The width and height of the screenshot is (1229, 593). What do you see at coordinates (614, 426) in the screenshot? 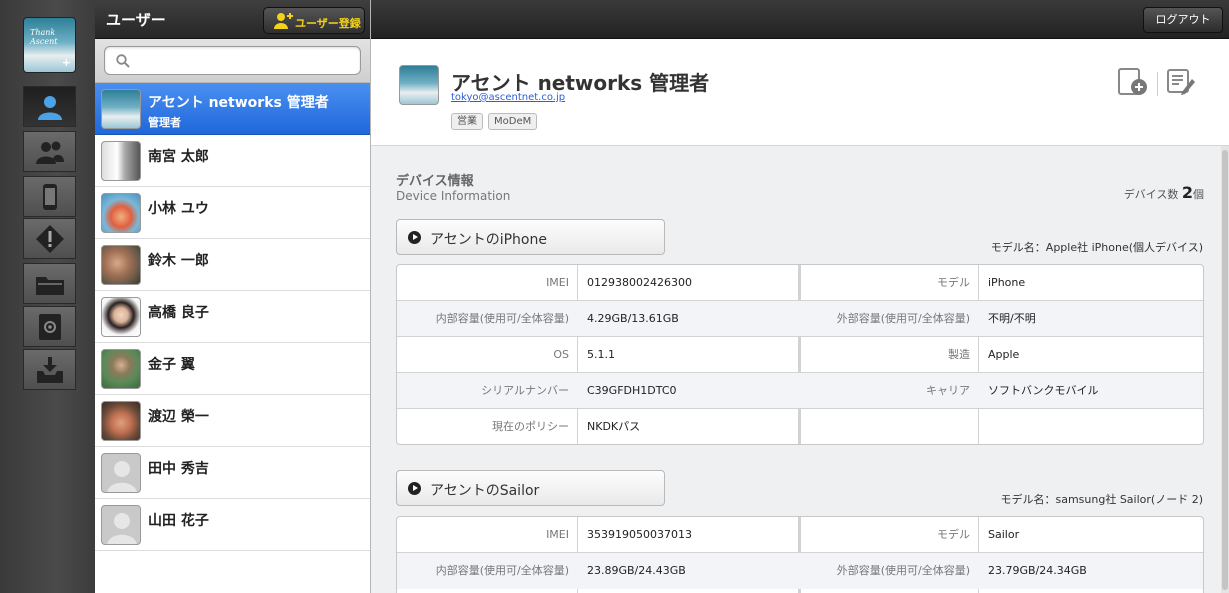
I see `field-value: NKDKパス` at bounding box center [614, 426].